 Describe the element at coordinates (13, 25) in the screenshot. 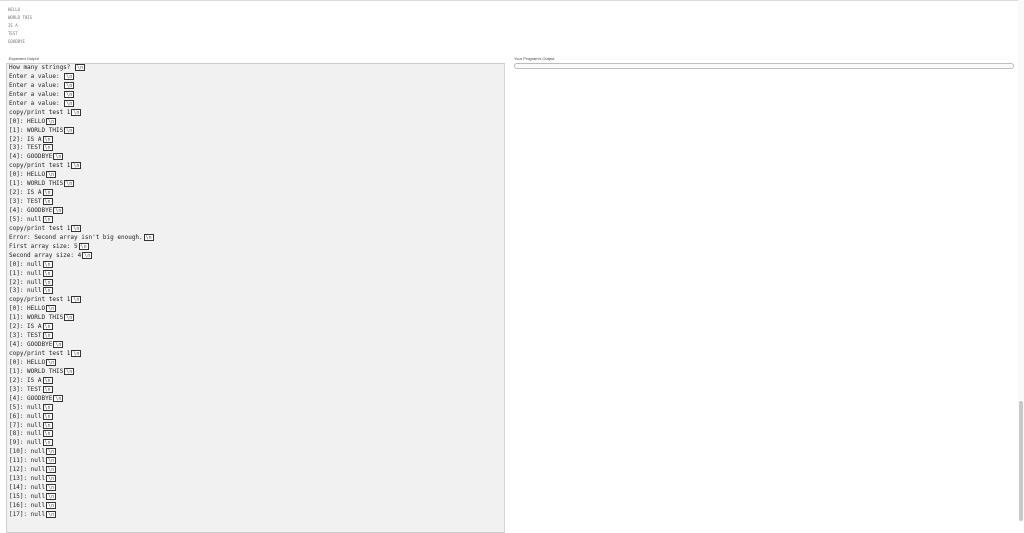

I see `input-line: IS A` at that location.